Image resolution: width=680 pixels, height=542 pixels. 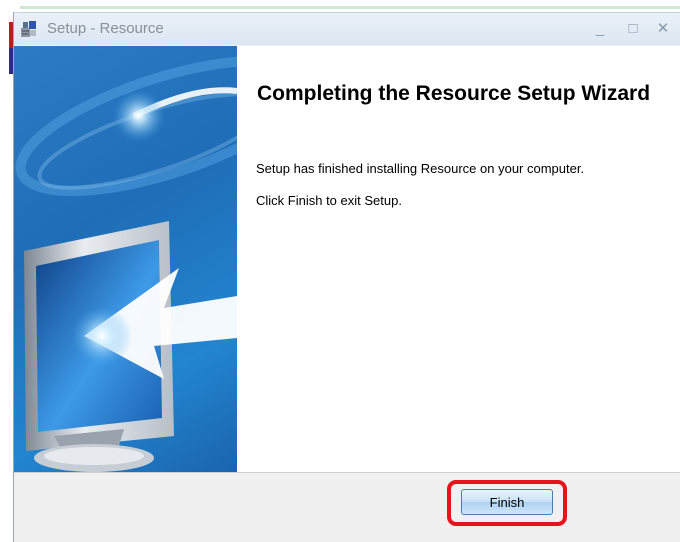 What do you see at coordinates (28, 29) in the screenshot?
I see `setup-app-icon` at bounding box center [28, 29].